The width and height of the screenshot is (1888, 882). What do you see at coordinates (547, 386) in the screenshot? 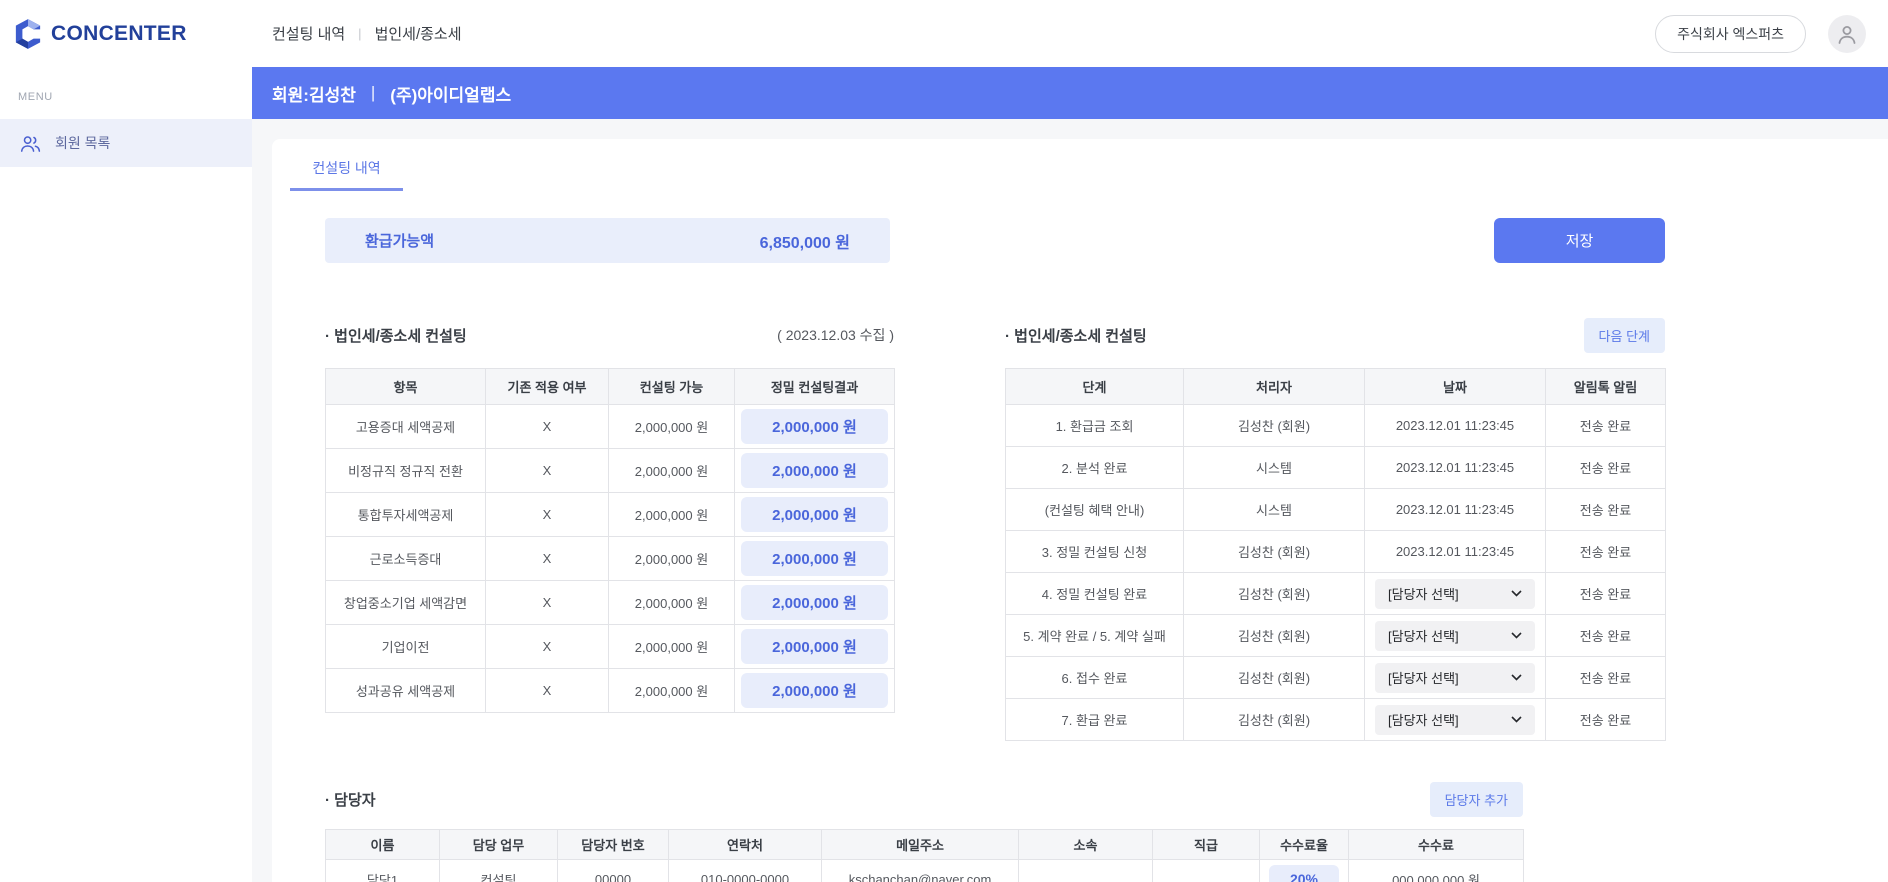
I see `col-applied: 기존 적용 여부` at bounding box center [547, 386].